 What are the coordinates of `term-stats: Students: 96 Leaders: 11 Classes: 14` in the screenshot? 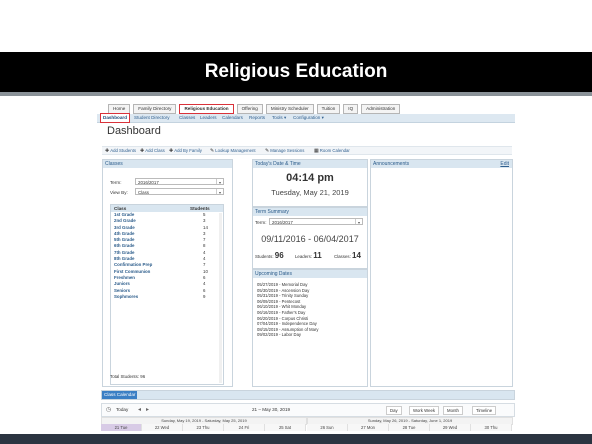 It's located at (308, 255).